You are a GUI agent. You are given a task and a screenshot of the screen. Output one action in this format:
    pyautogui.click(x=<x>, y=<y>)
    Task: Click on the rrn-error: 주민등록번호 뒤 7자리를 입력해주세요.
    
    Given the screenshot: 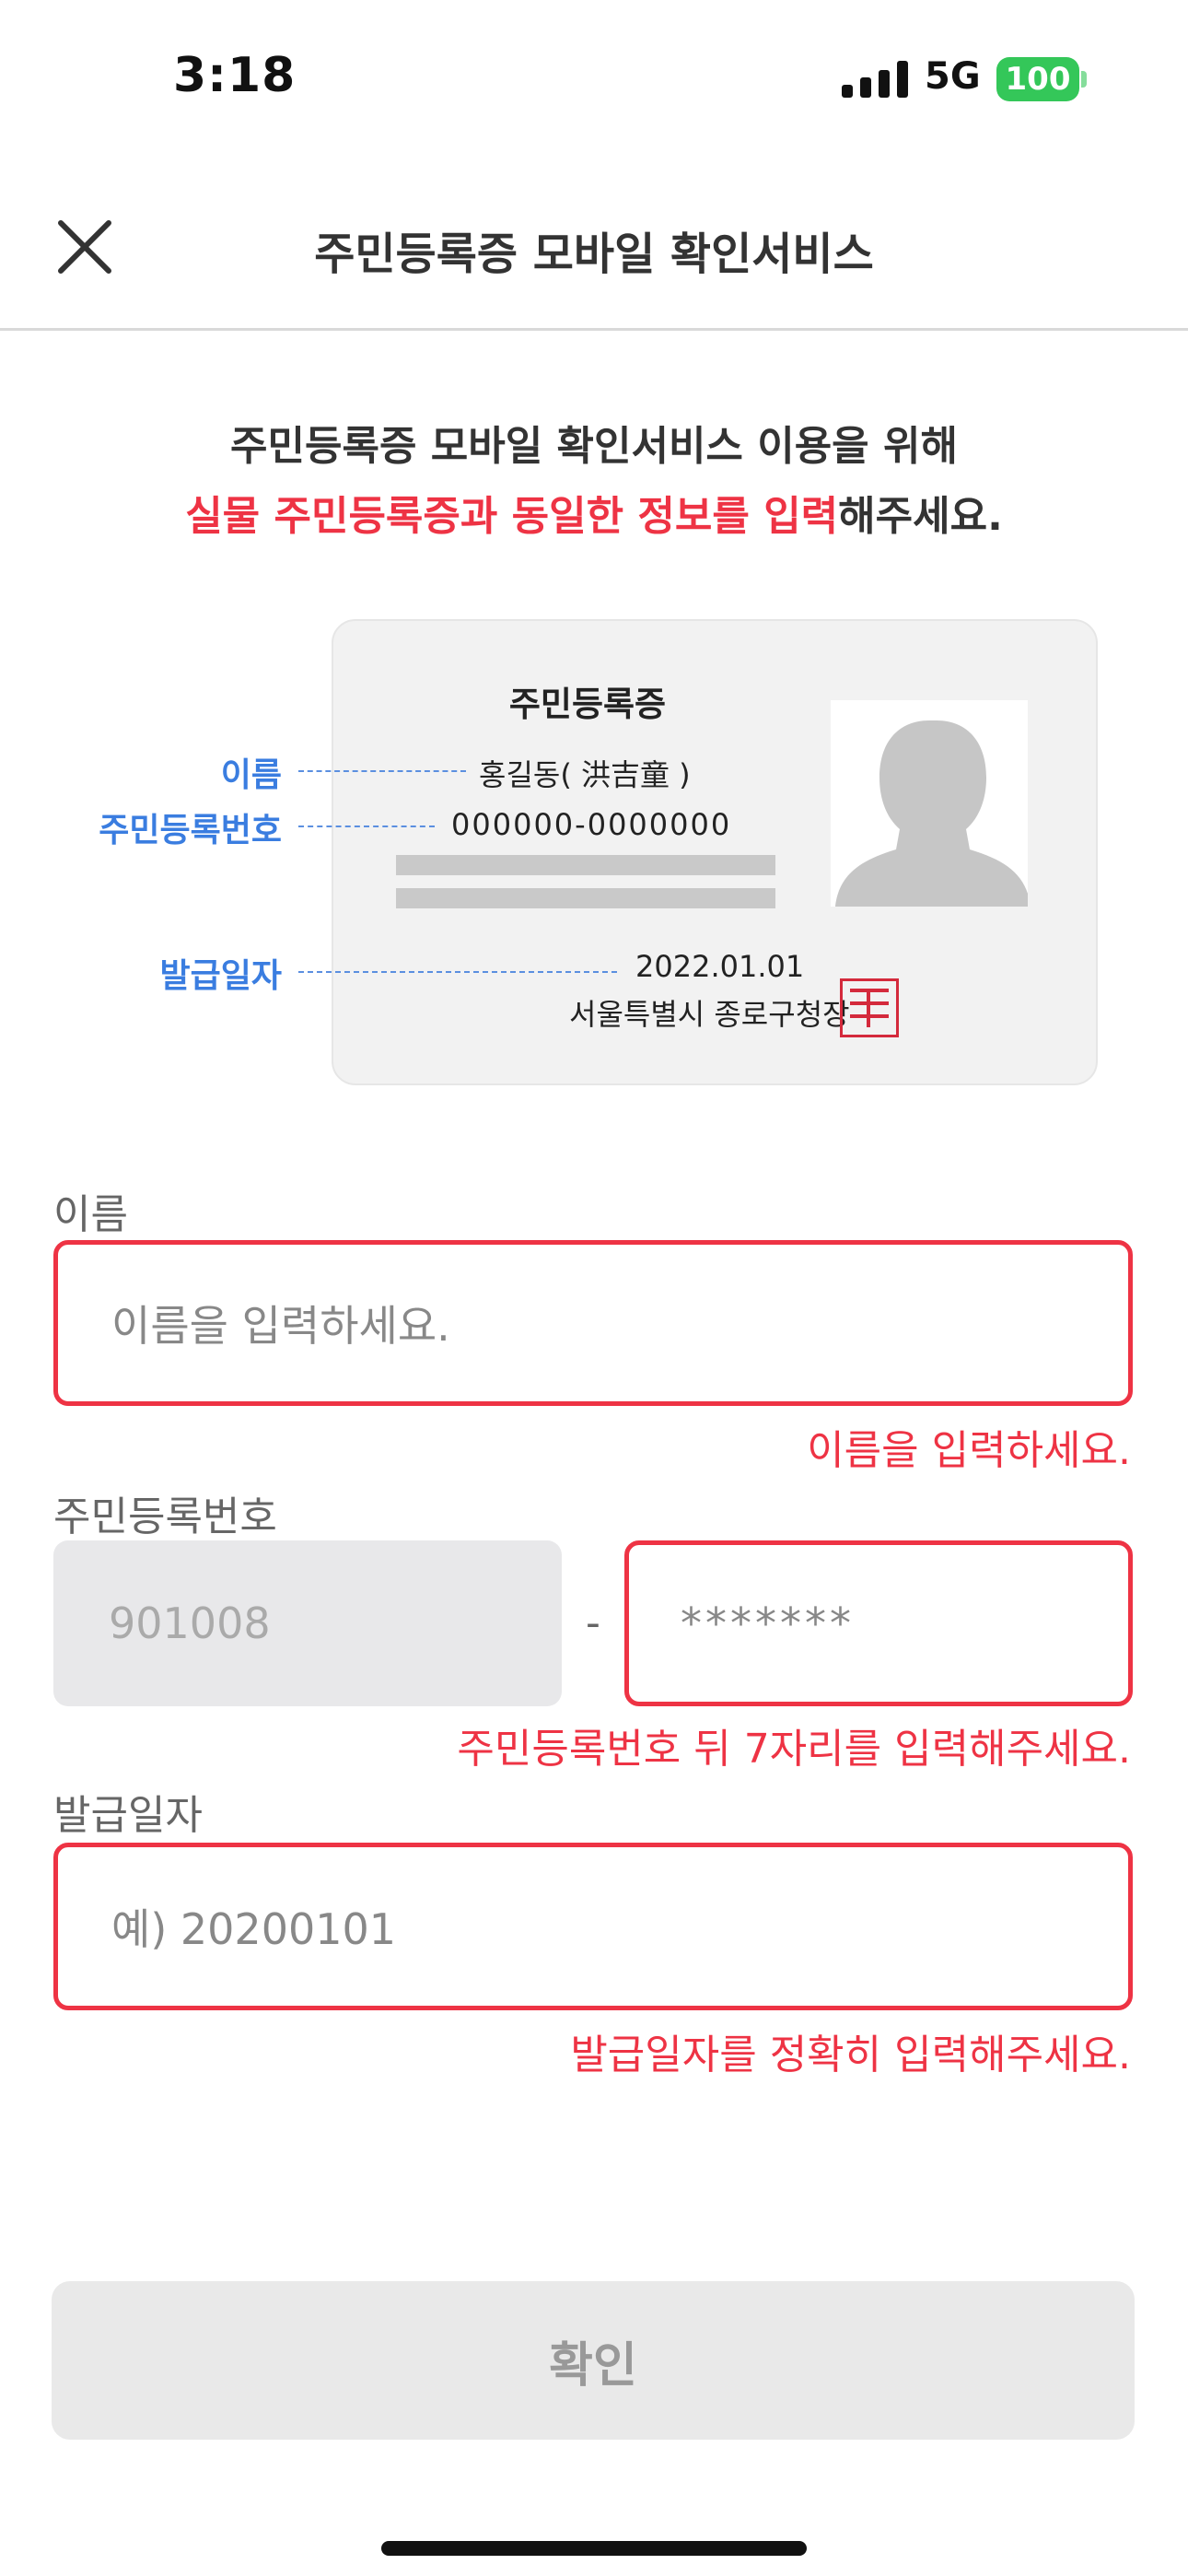 What is the action you would take?
    pyautogui.click(x=794, y=1749)
    